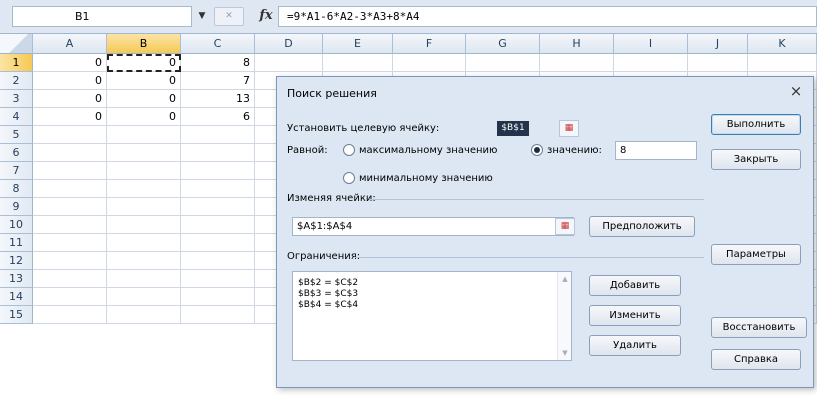 The image size is (817, 396). I want to click on cell-c4: 6, so click(218, 117).